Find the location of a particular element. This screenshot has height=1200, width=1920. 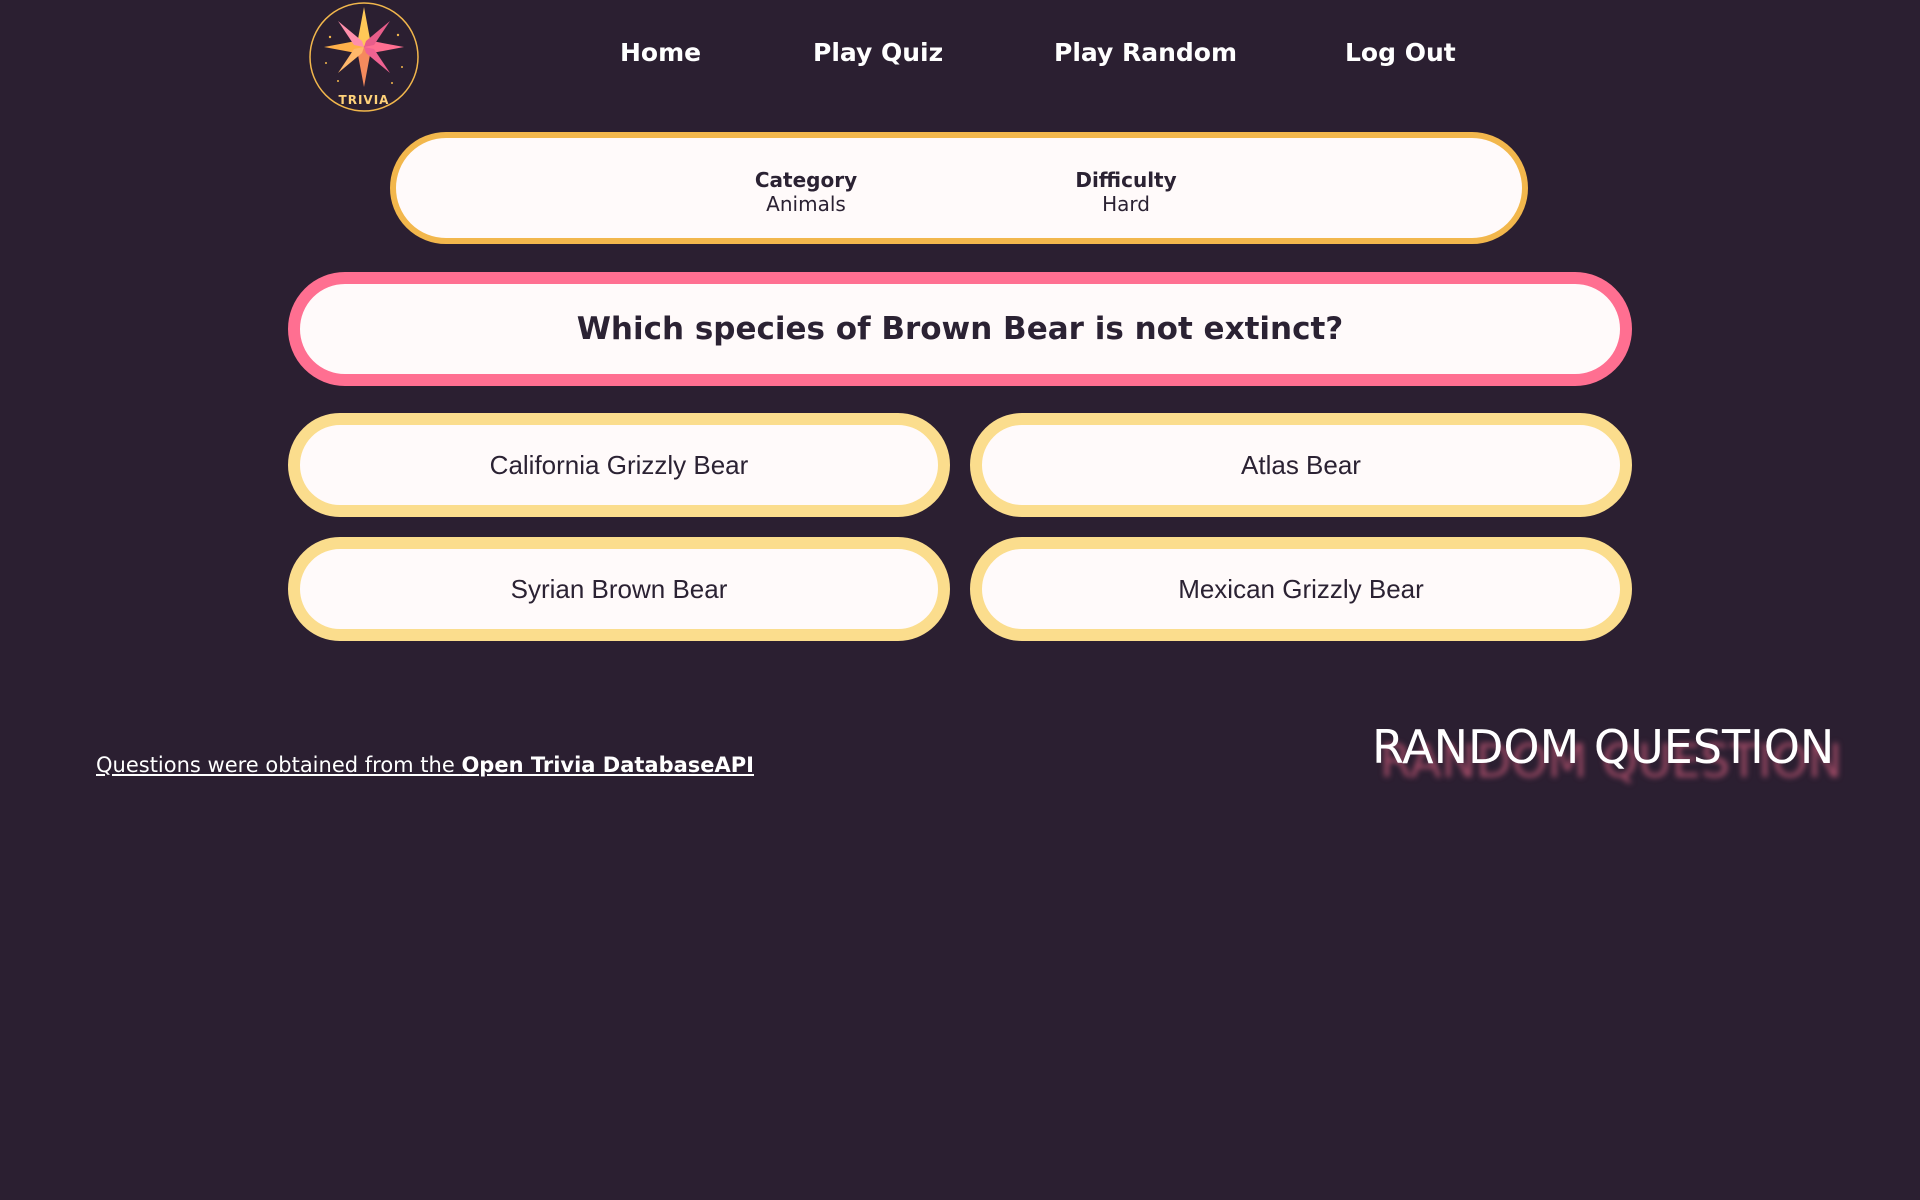

category-info: Category Animals is located at coordinates (806, 192).